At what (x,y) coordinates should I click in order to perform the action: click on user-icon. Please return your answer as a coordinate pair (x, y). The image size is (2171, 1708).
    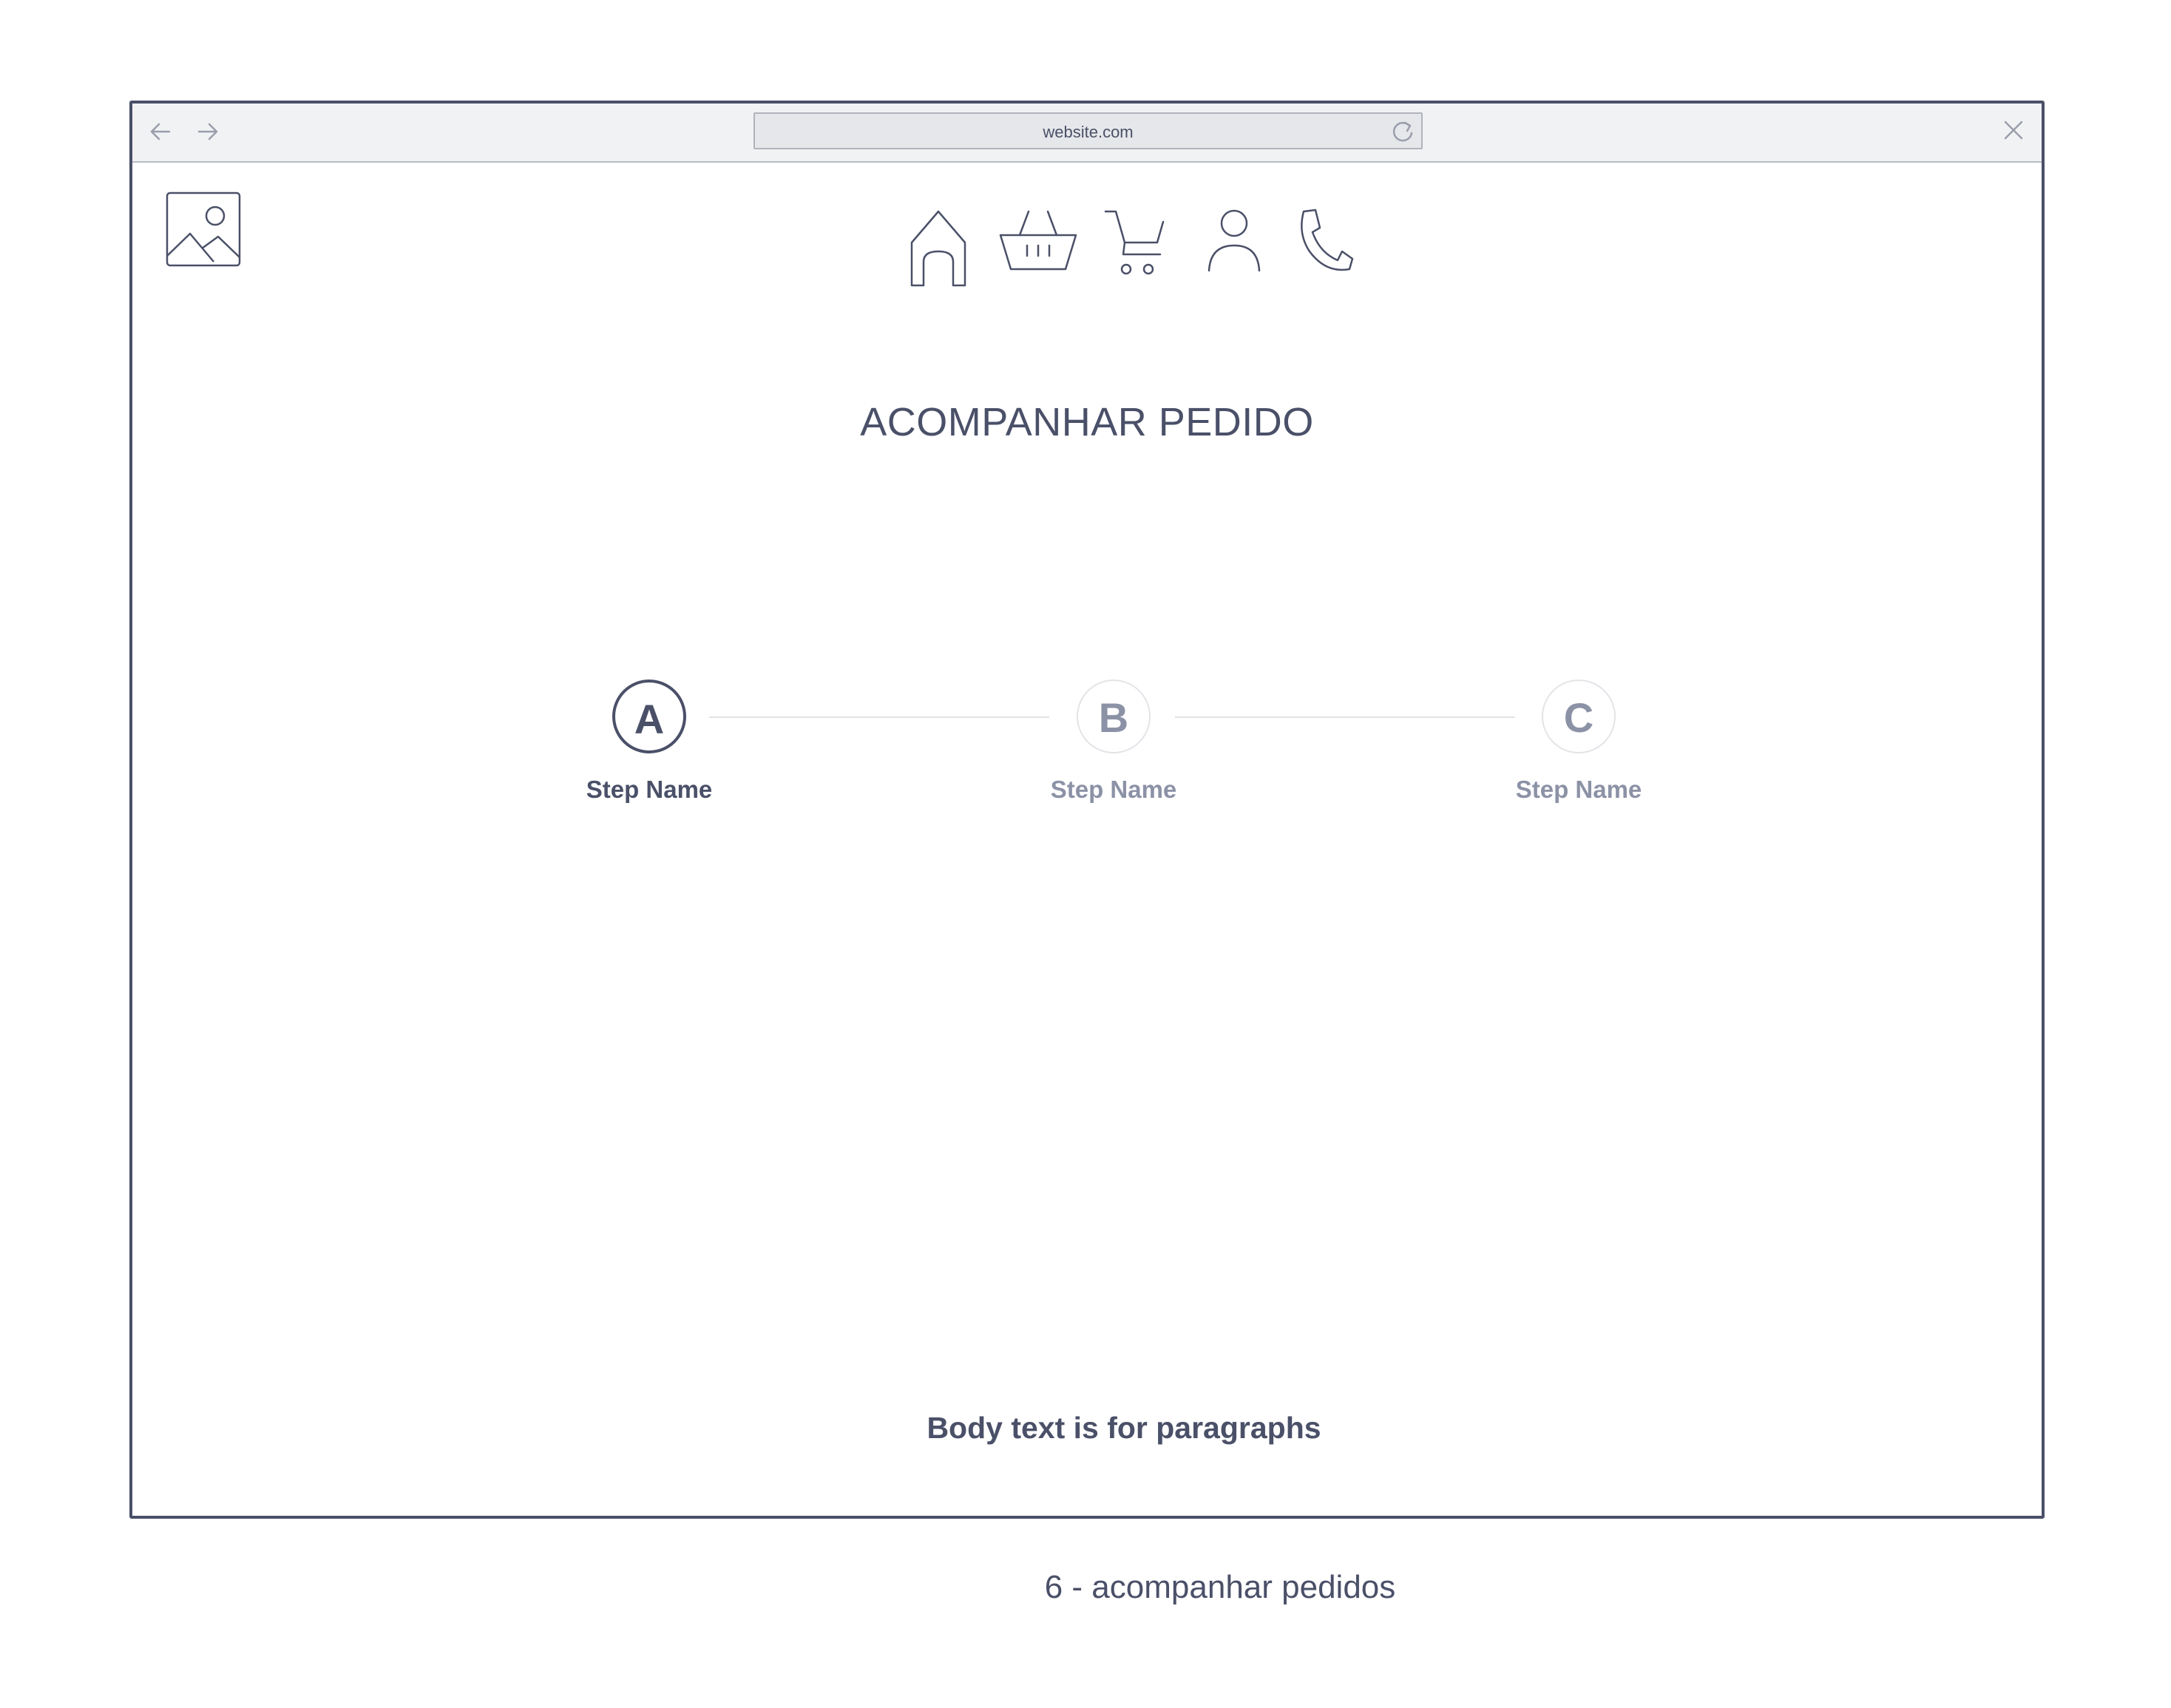
    Looking at the image, I should click on (1234, 242).